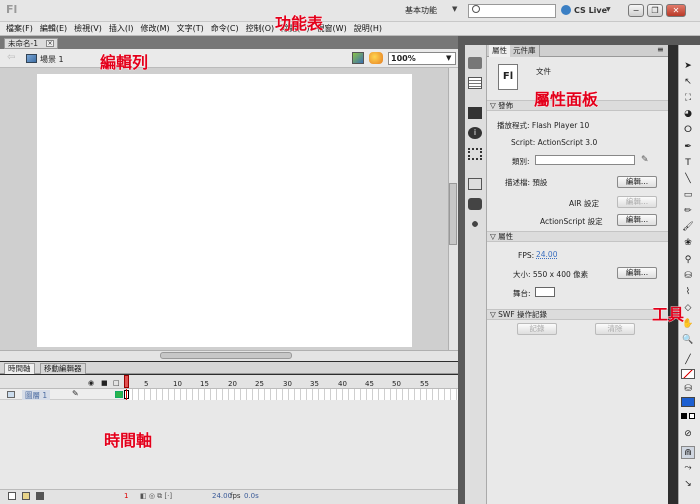 This screenshot has height=504, width=700. Describe the element at coordinates (19, 368) in the screenshot. I see `tab-timeline: 時間軸` at that location.